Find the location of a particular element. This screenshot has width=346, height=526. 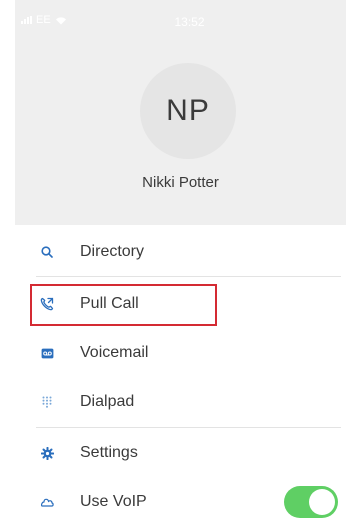

status-time-wrap: 13:52 is located at coordinates (180, 22).